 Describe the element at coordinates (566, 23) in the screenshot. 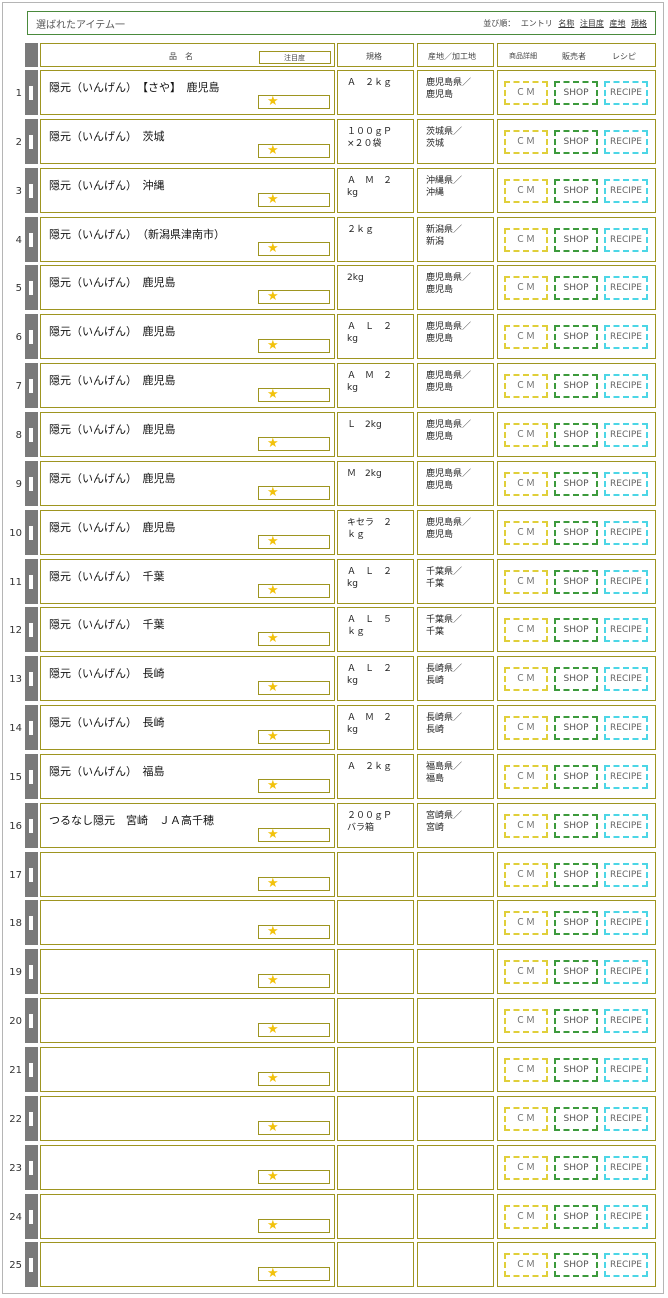

I see `sort-by-name-link: 名称` at that location.